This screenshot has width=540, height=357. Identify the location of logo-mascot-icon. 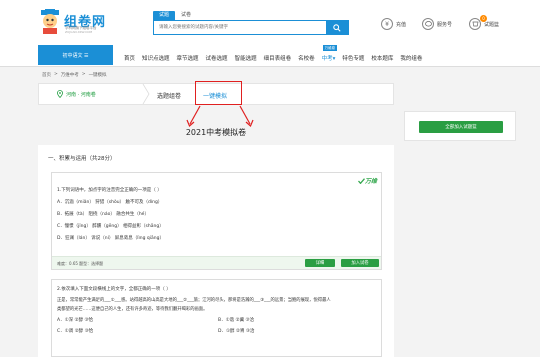
(50, 21).